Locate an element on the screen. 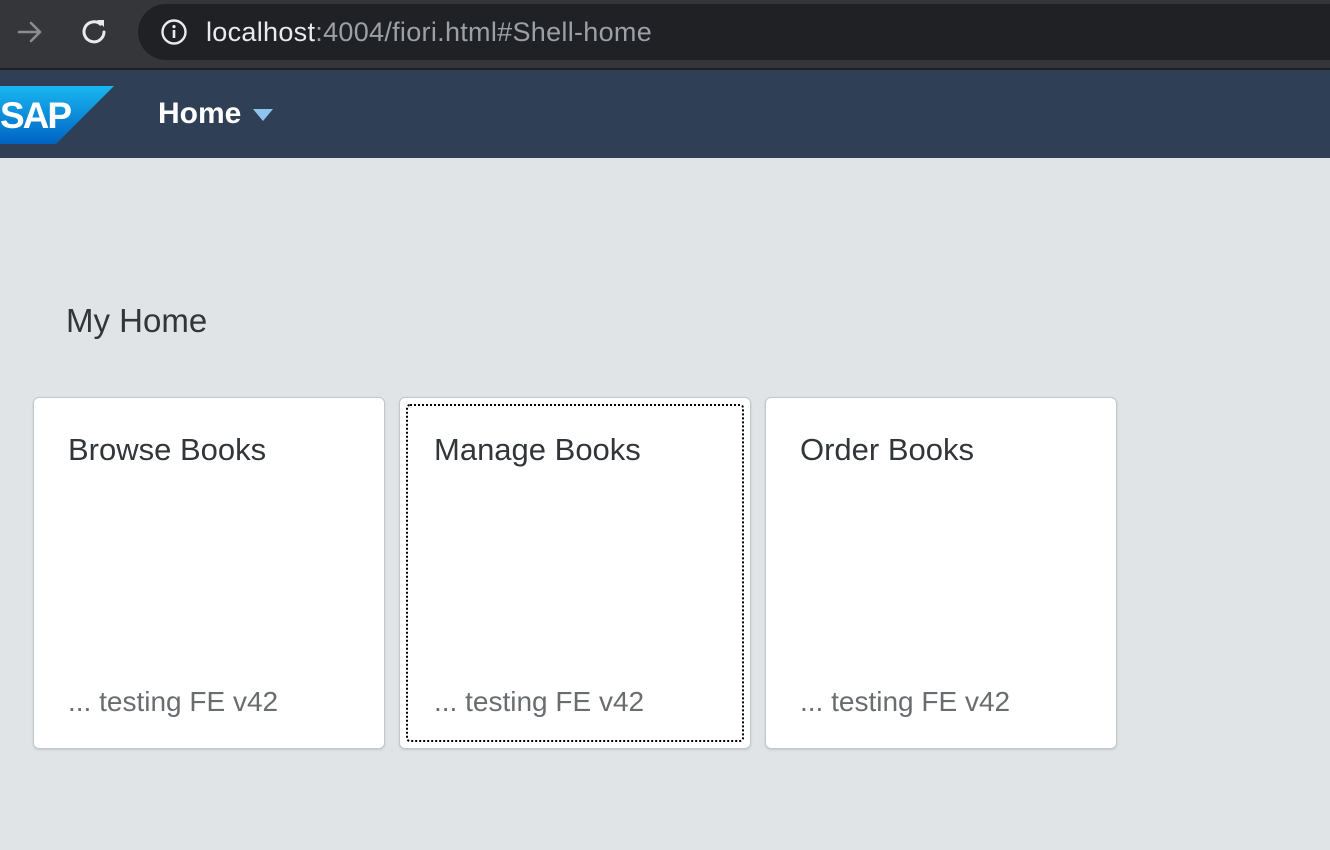 This screenshot has width=1330, height=850. sap-logo: SAP is located at coordinates (57, 115).